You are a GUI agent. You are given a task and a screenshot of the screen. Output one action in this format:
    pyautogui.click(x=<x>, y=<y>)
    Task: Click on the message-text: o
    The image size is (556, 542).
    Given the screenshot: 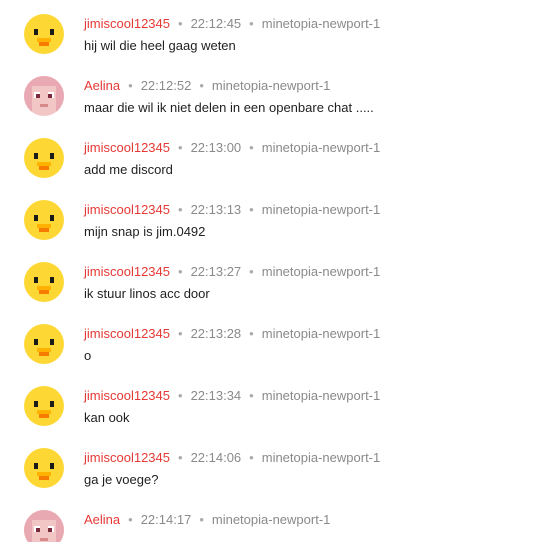 What is the action you would take?
    pyautogui.click(x=88, y=355)
    